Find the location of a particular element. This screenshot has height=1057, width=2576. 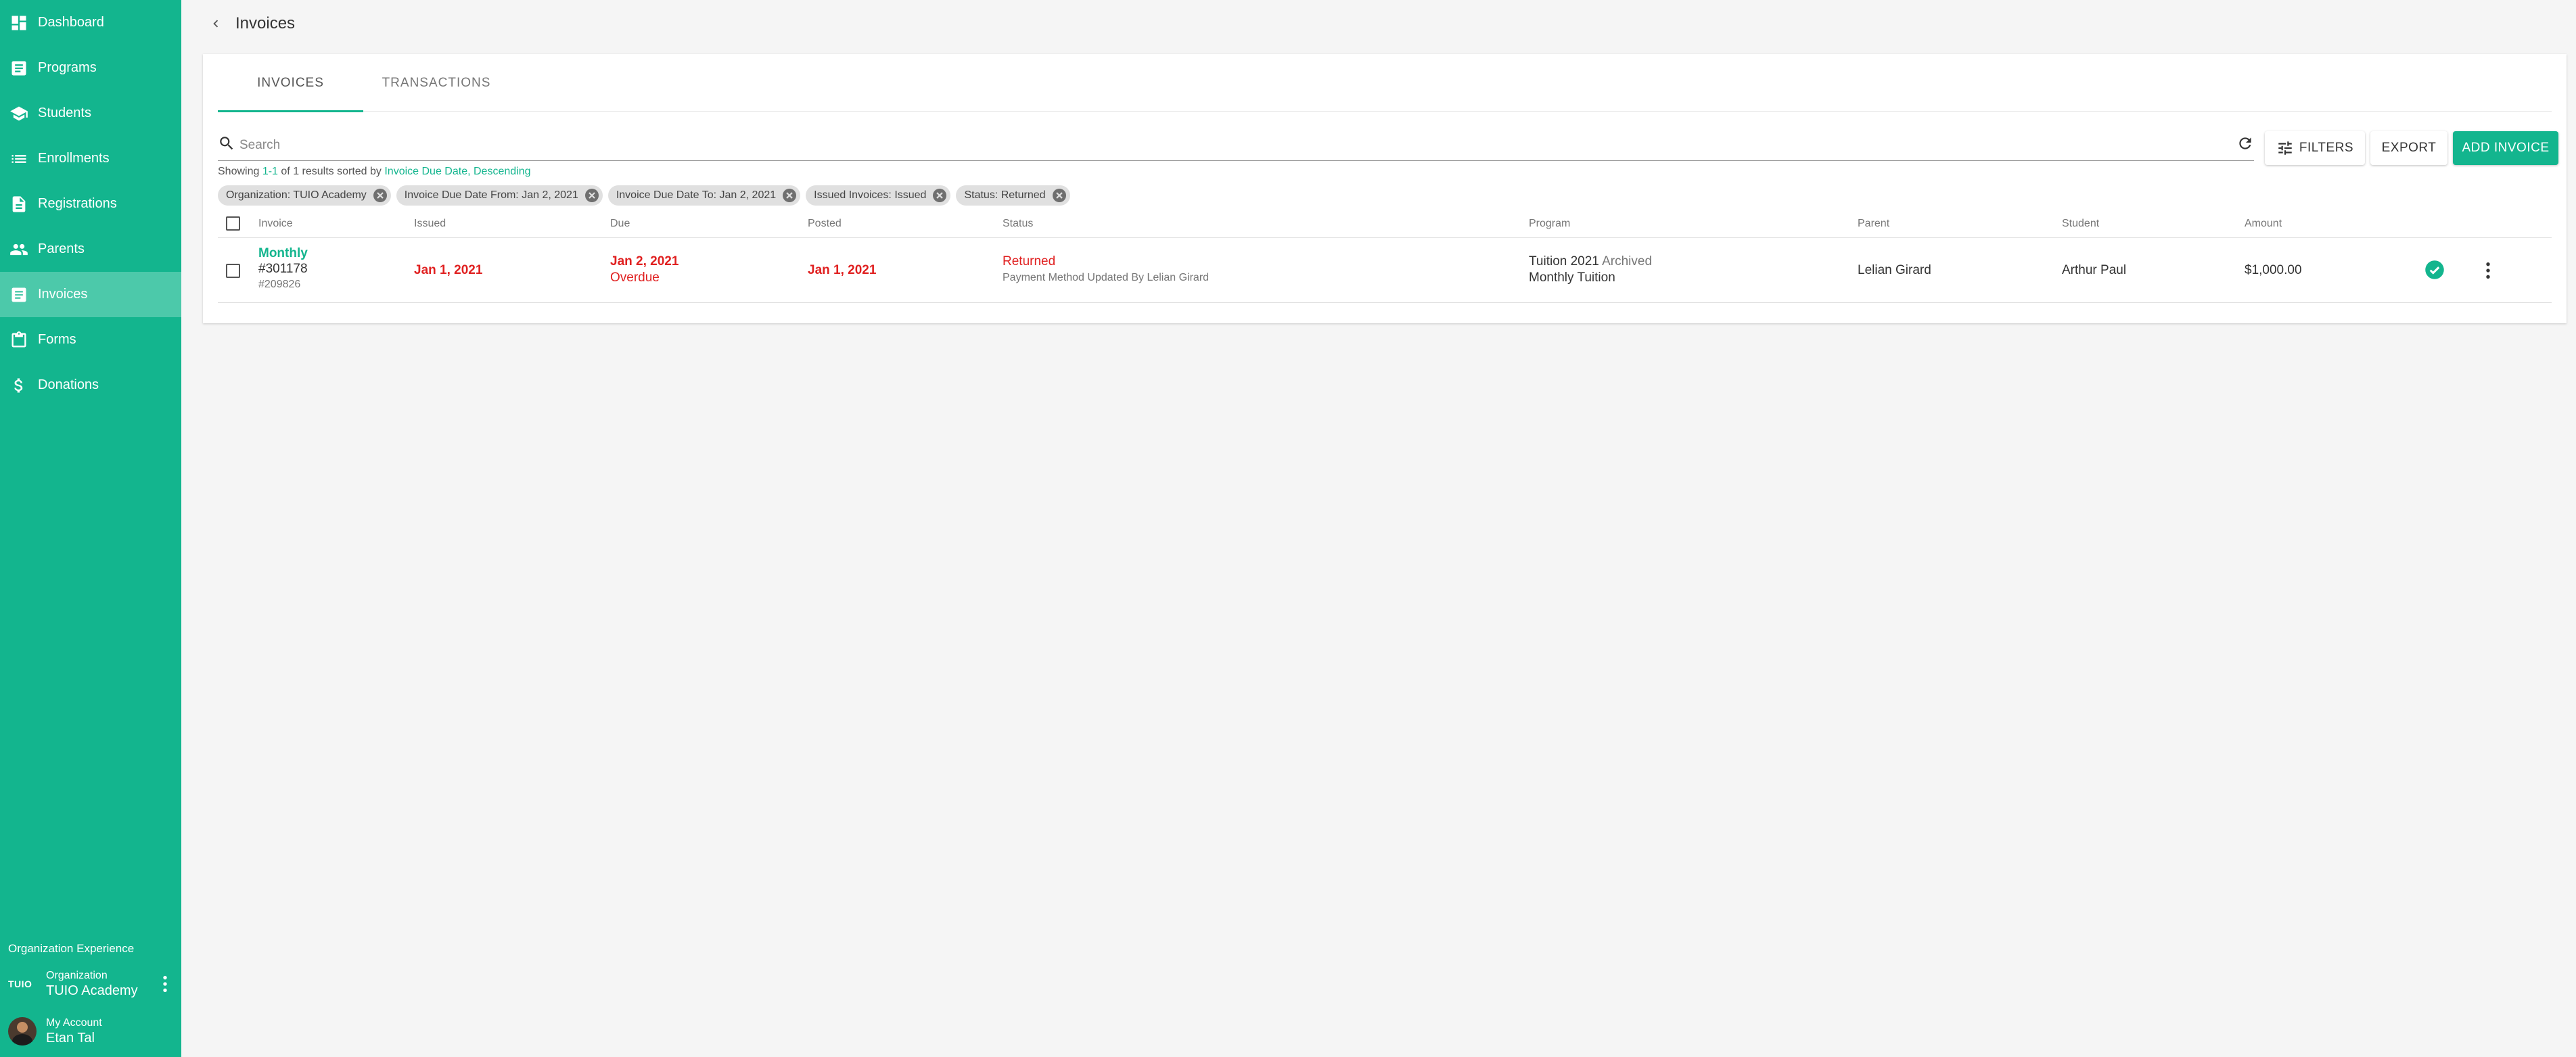

filters-button-label: FILTERS is located at coordinates (2326, 148).